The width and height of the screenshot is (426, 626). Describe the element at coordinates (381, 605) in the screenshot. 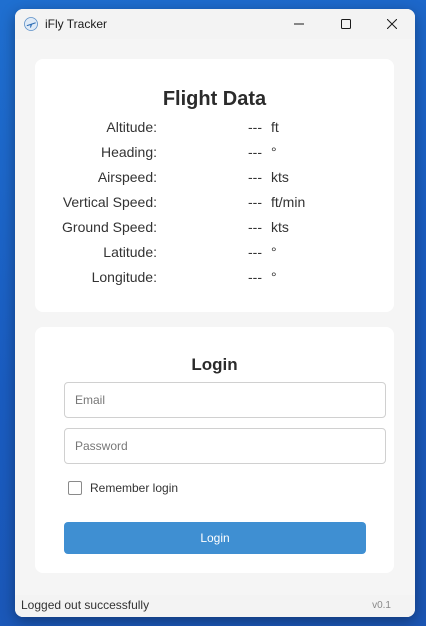

I see `version-label: v0.1` at that location.